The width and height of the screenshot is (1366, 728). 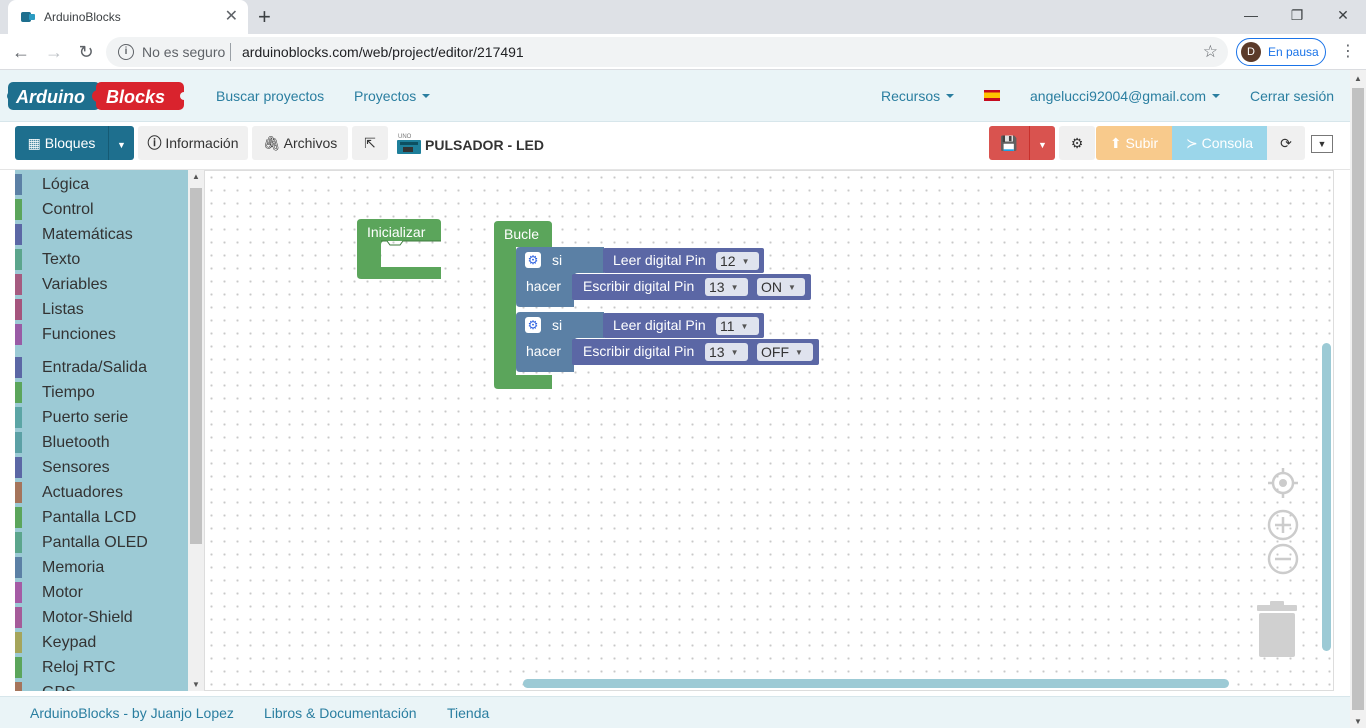 I want to click on profile-button: D En pausa, so click(x=1281, y=52).